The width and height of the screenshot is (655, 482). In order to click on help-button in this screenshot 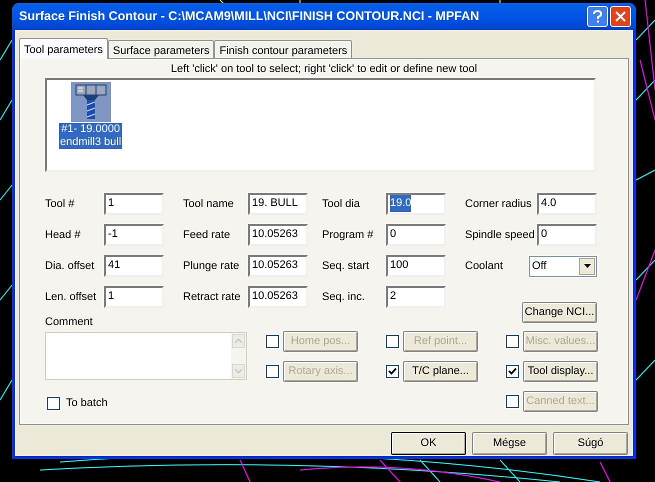, I will do `click(597, 16)`.